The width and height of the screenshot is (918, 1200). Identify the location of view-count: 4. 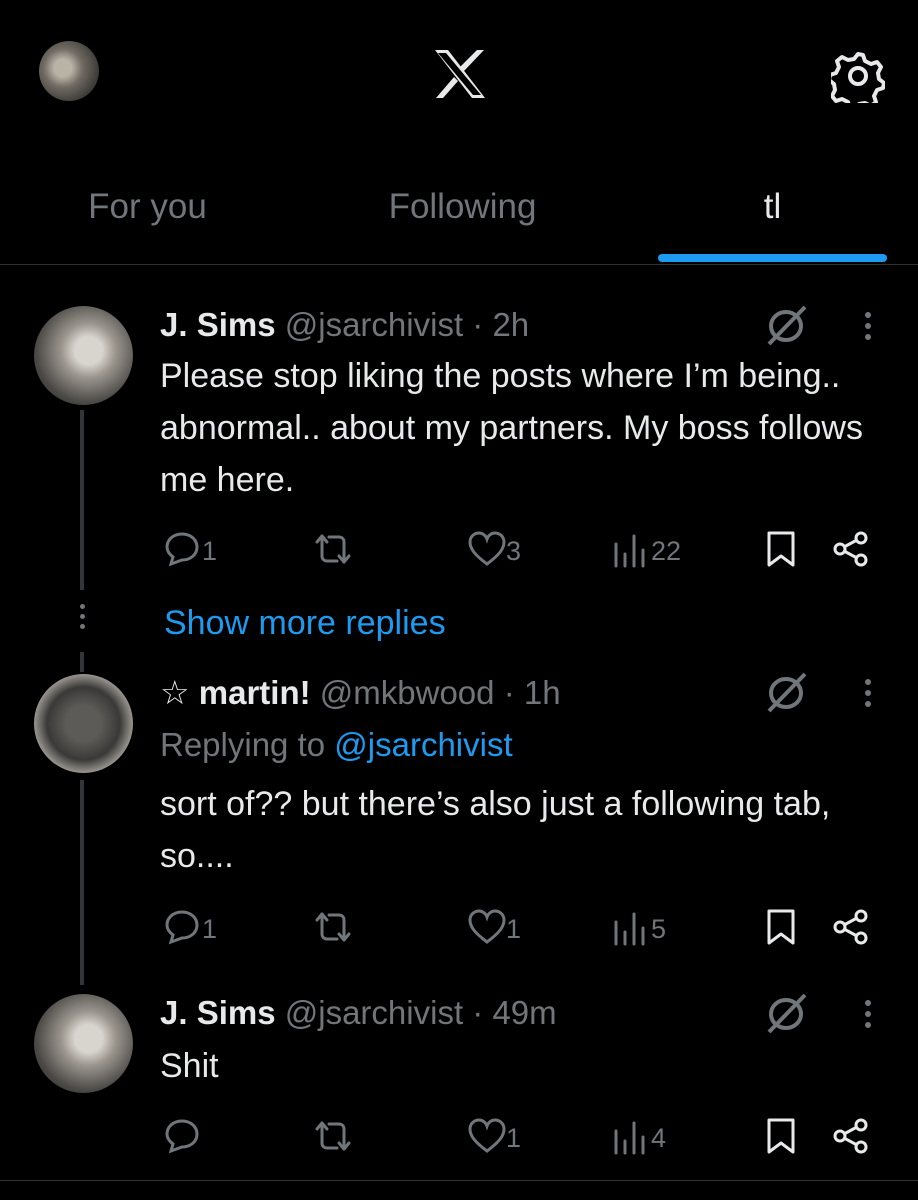
(659, 1138).